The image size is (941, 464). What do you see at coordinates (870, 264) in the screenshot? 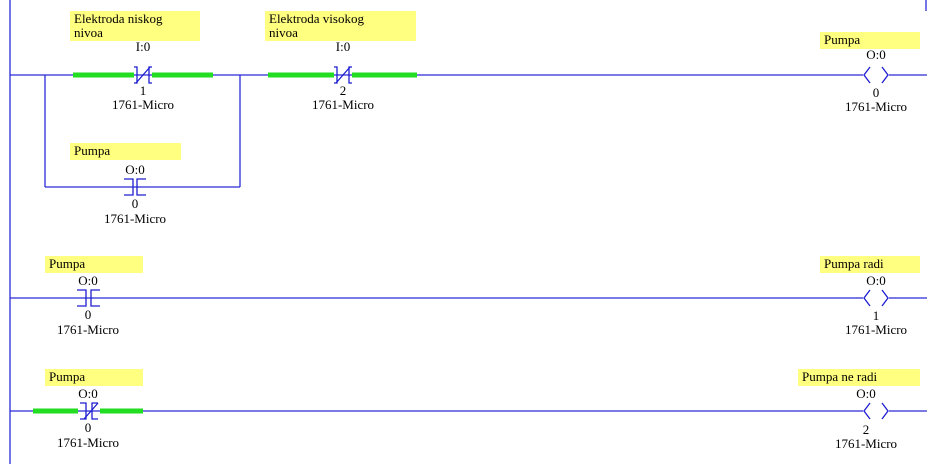
I see `symbol-label: Pumpa radi` at bounding box center [870, 264].